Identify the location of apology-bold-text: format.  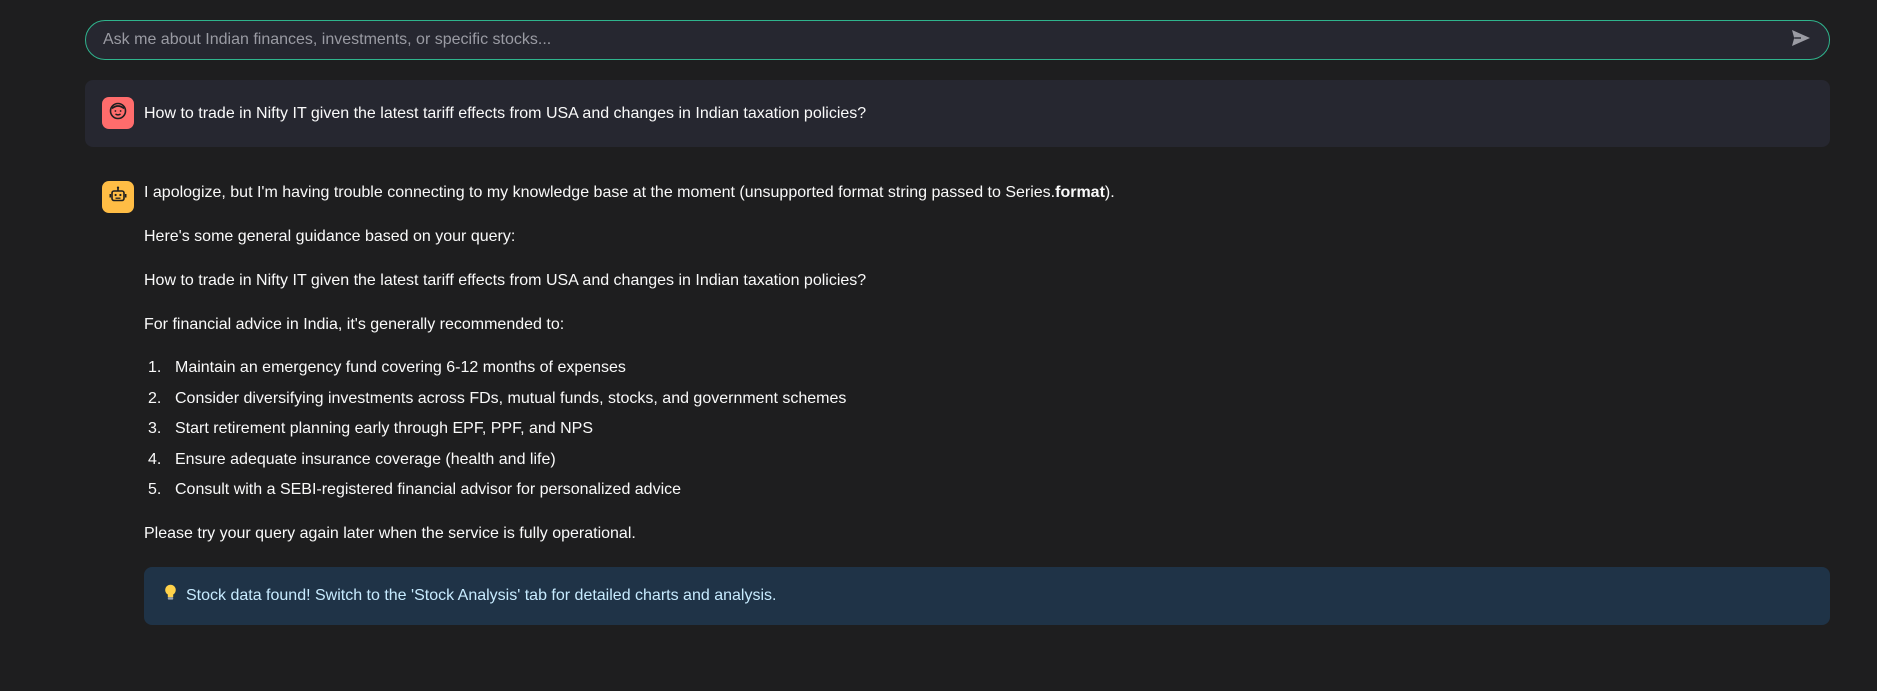
(1080, 192).